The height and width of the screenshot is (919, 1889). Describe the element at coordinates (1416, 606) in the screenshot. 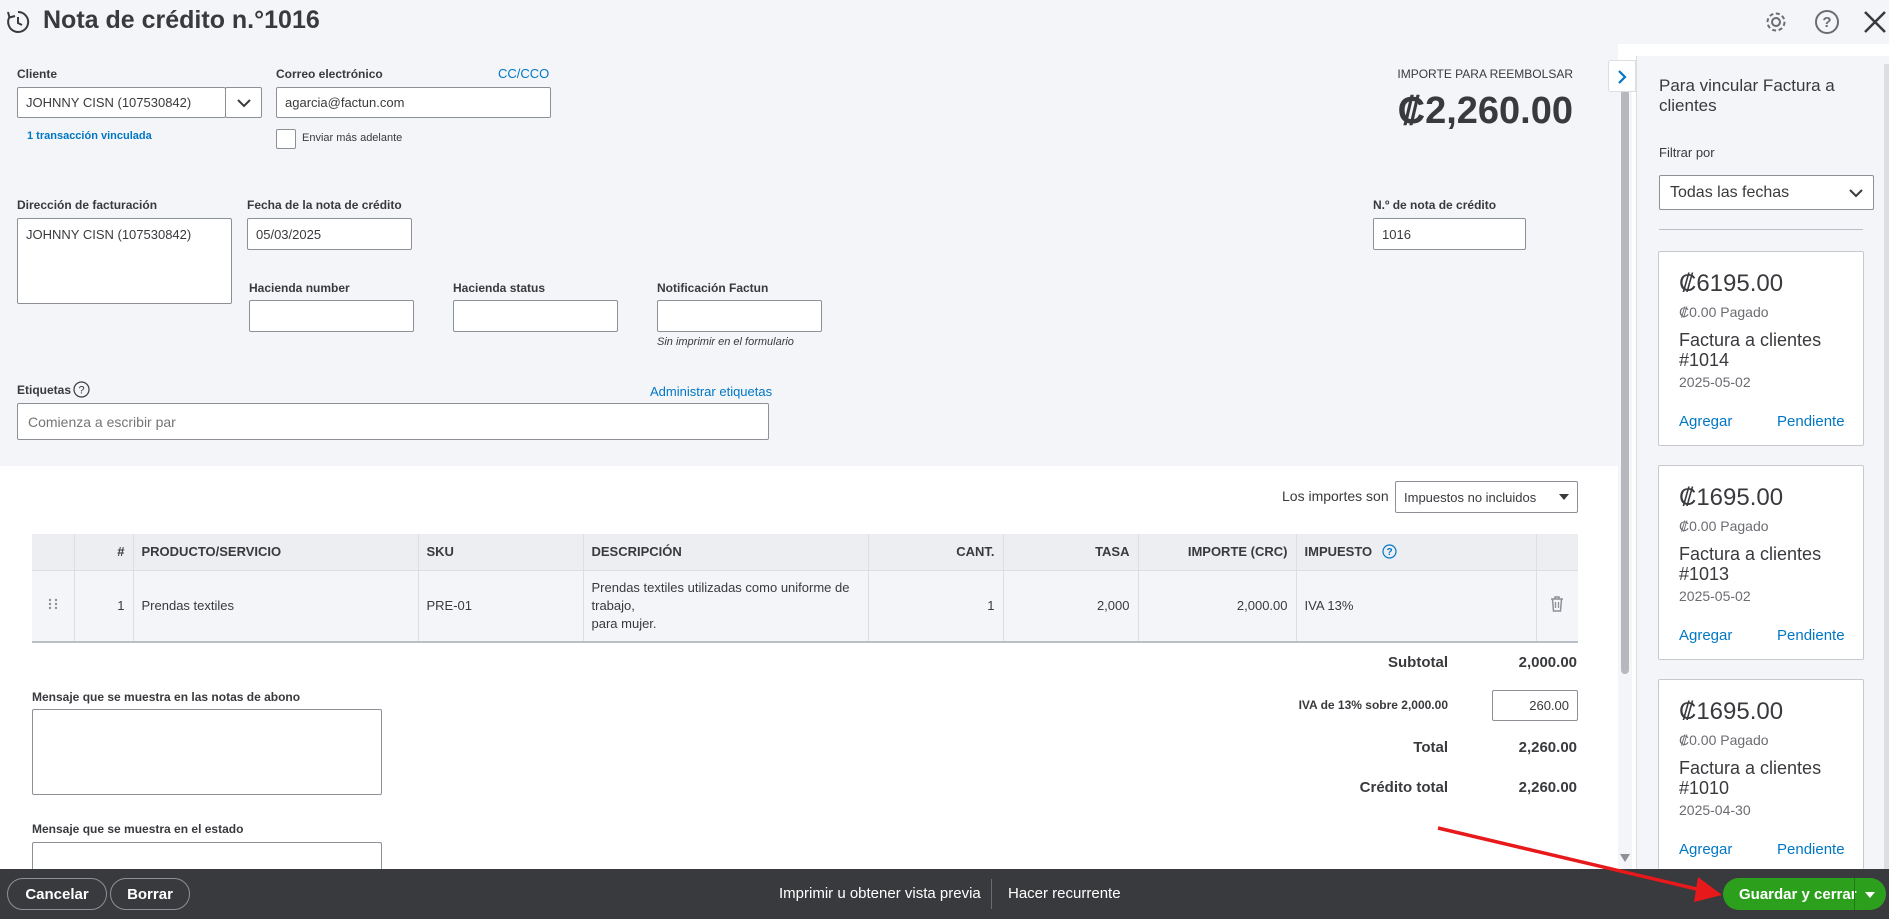

I see `cell-tax: IVA 13%` at that location.